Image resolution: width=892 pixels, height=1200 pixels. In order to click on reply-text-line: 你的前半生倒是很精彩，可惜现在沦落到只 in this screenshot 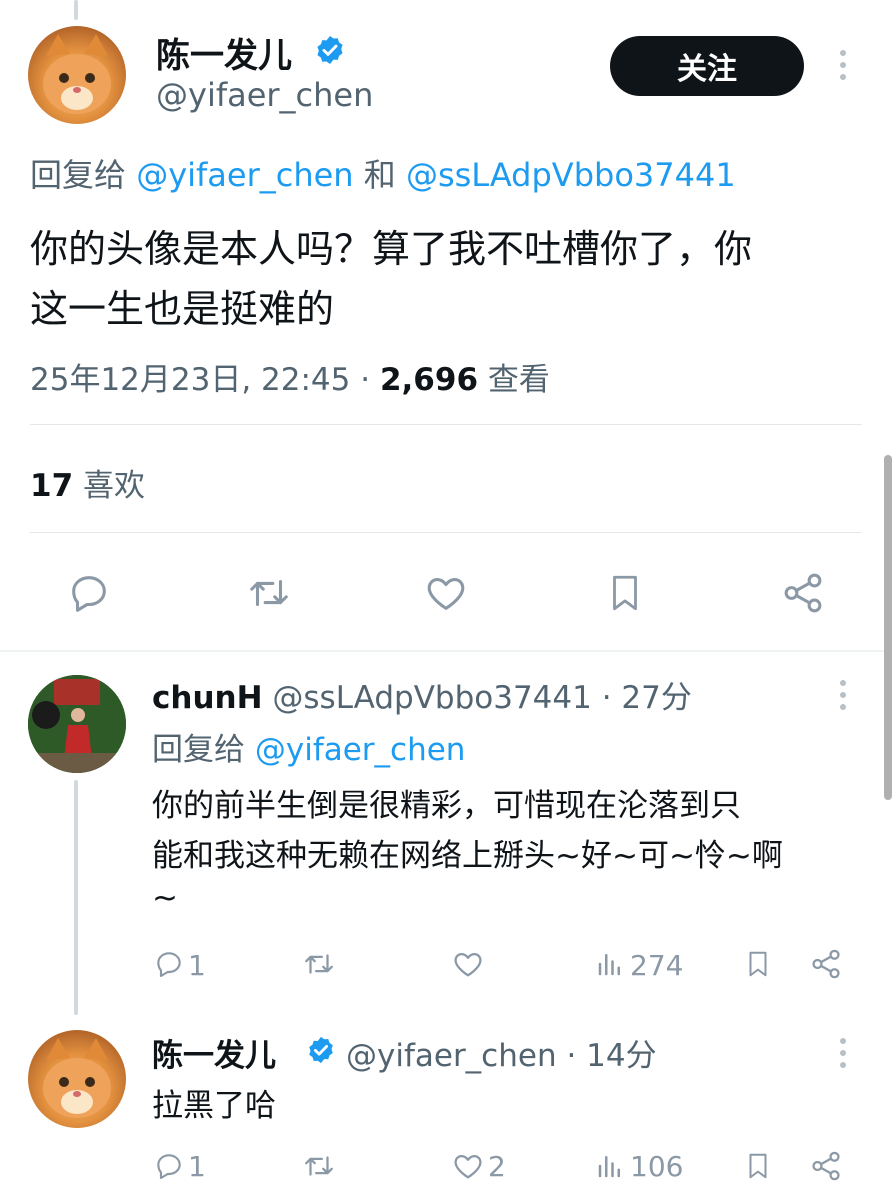, I will do `click(446, 806)`.